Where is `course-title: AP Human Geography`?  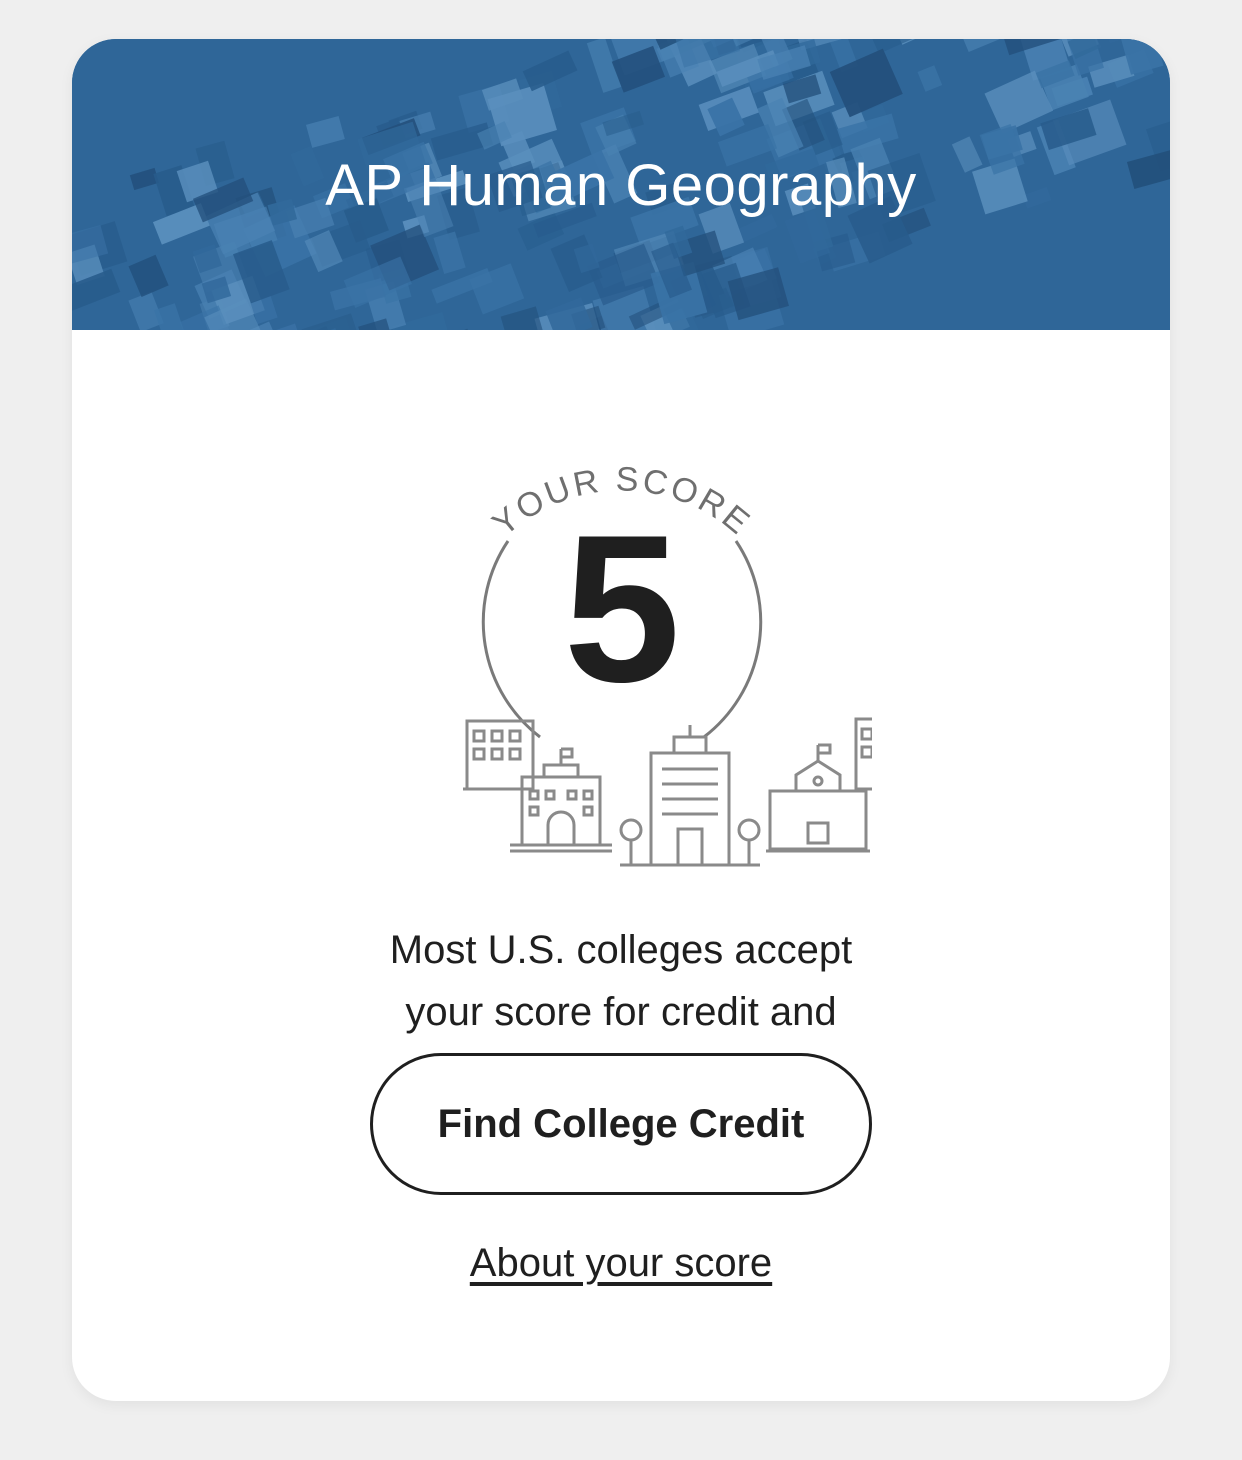
course-title: AP Human Geography is located at coordinates (621, 185).